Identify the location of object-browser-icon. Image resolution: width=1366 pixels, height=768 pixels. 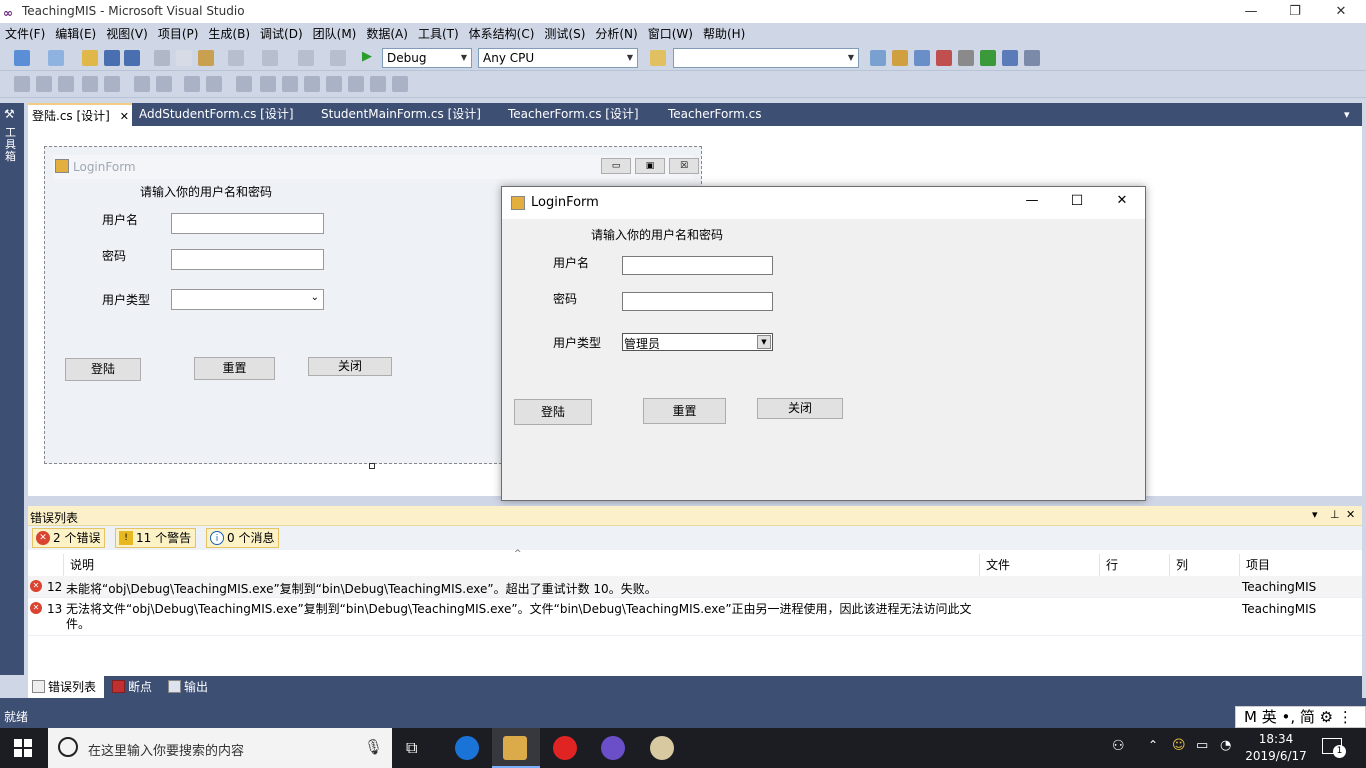
(922, 58).